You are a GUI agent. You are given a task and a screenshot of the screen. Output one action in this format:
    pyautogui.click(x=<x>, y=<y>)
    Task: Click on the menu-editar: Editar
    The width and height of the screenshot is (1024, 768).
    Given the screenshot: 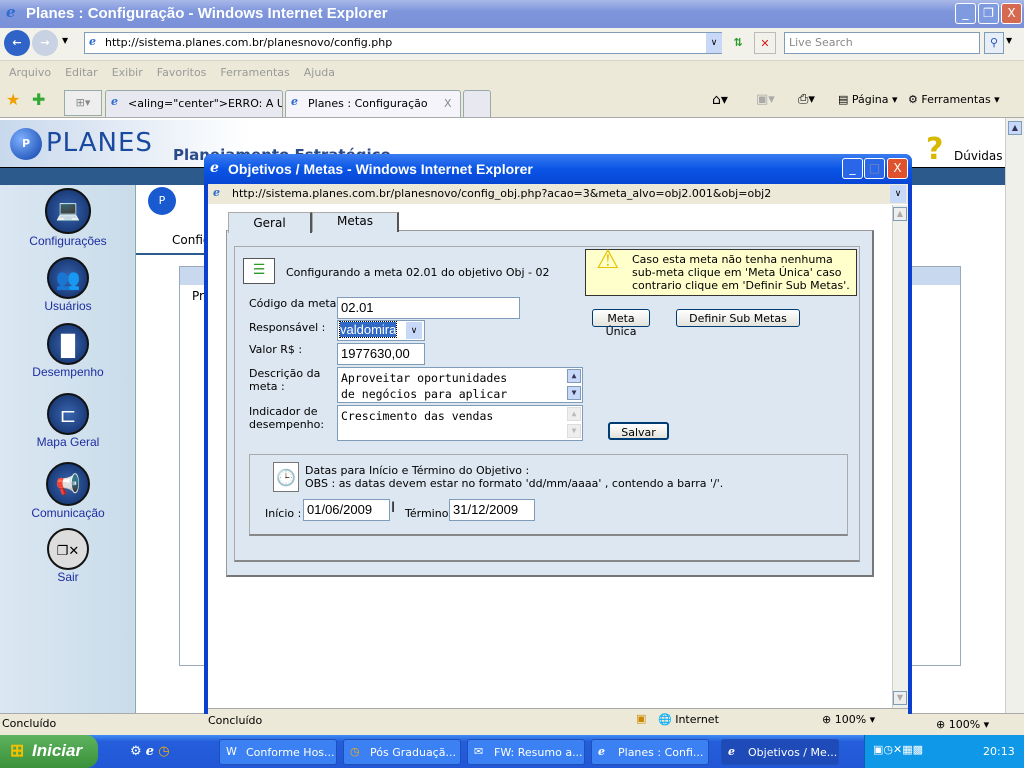 What is the action you would take?
    pyautogui.click(x=81, y=72)
    